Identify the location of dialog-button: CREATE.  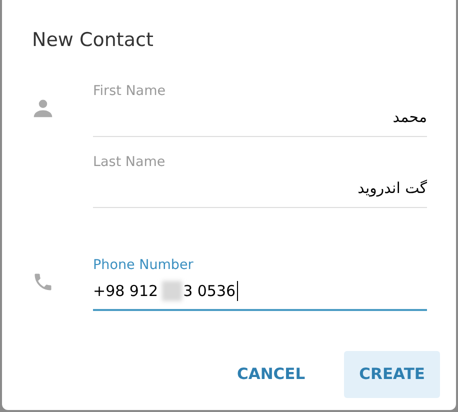
(392, 374).